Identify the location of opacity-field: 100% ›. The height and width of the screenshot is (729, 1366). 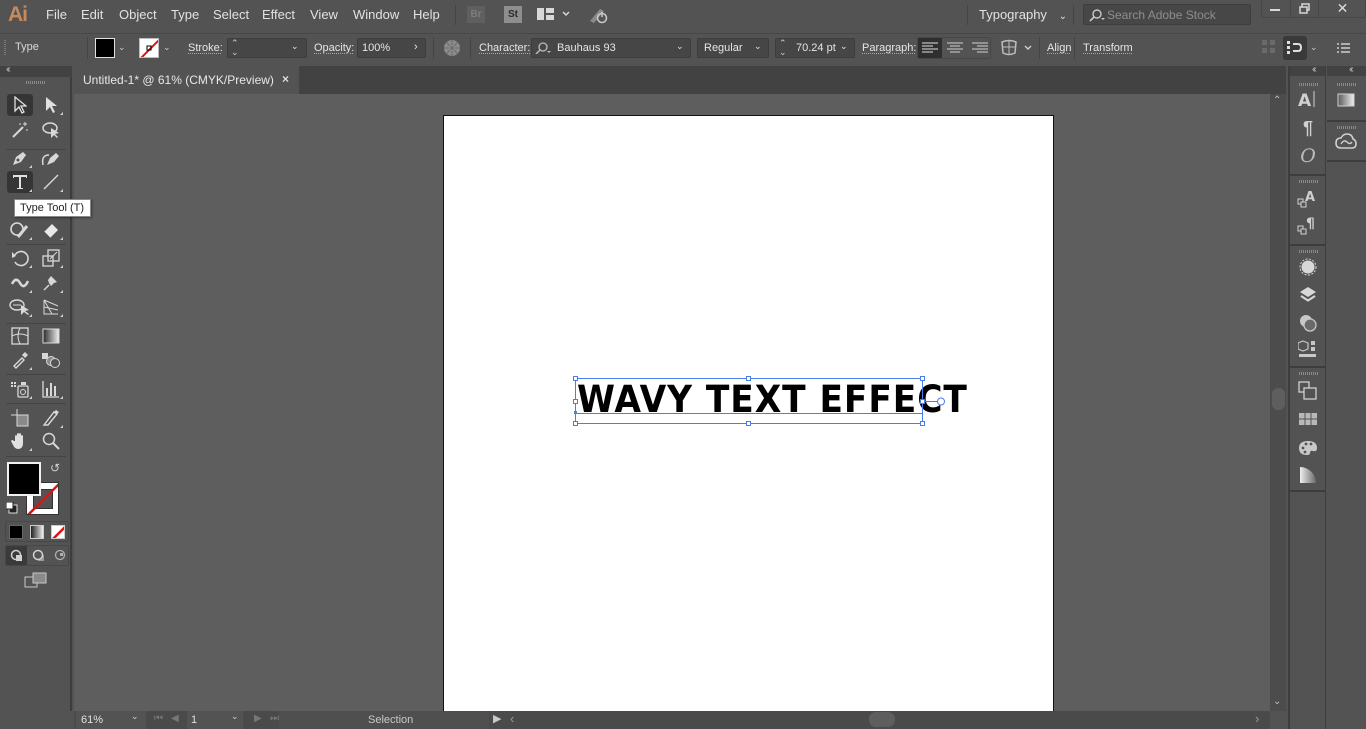
(391, 48).